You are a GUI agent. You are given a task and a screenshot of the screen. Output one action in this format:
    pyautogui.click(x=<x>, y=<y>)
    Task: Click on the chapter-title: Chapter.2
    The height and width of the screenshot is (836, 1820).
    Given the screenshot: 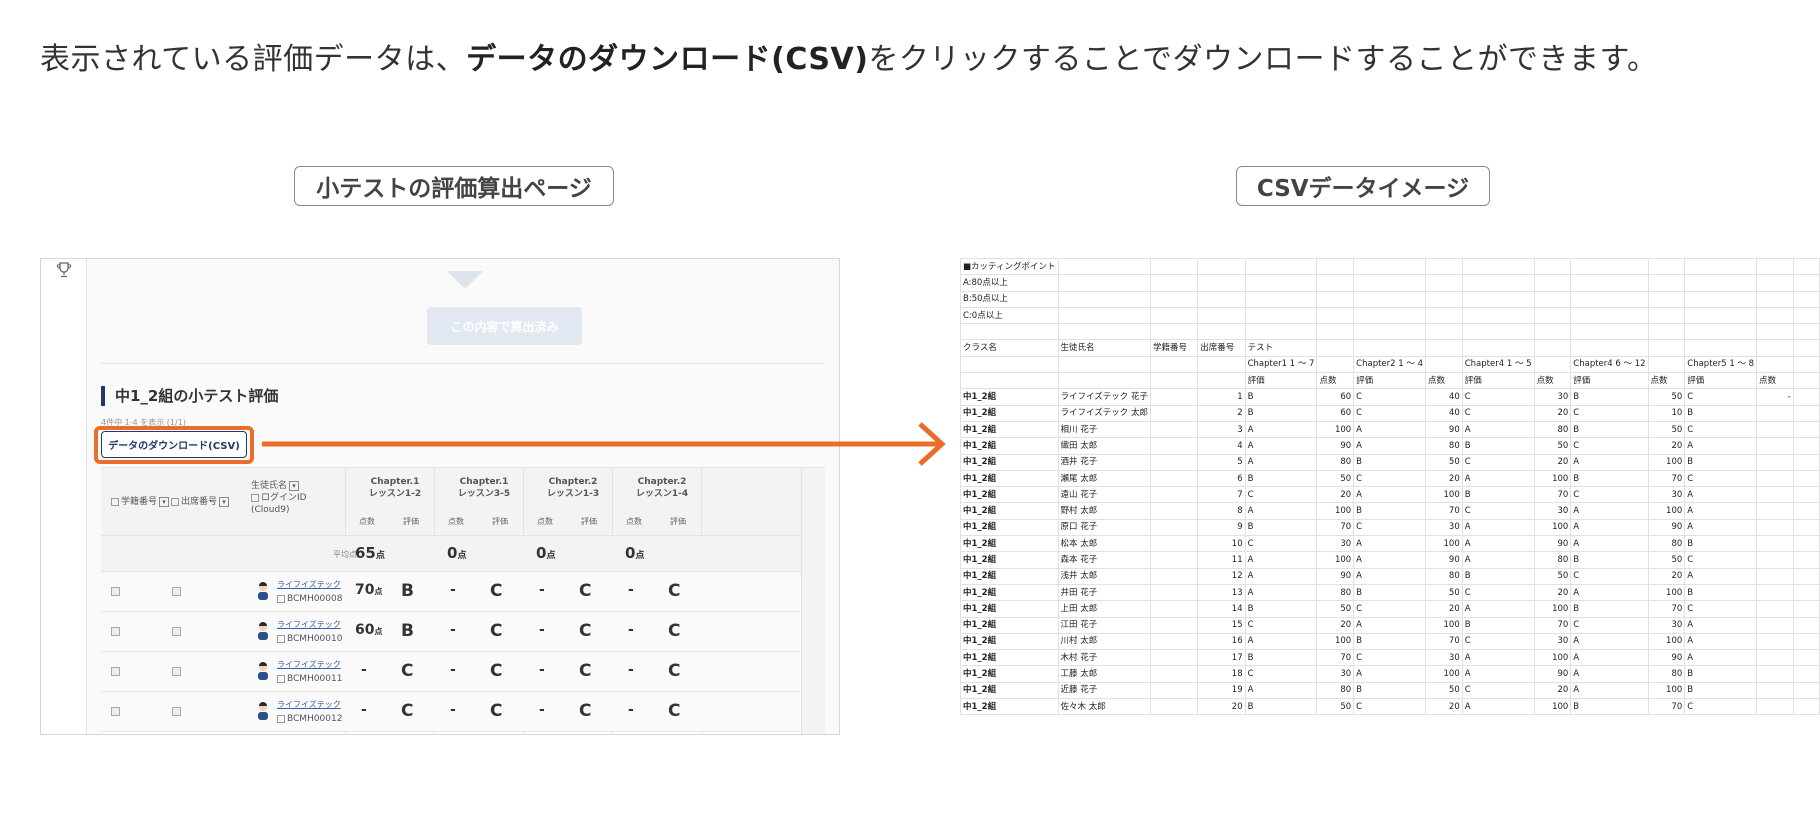 What is the action you would take?
    pyautogui.click(x=662, y=482)
    